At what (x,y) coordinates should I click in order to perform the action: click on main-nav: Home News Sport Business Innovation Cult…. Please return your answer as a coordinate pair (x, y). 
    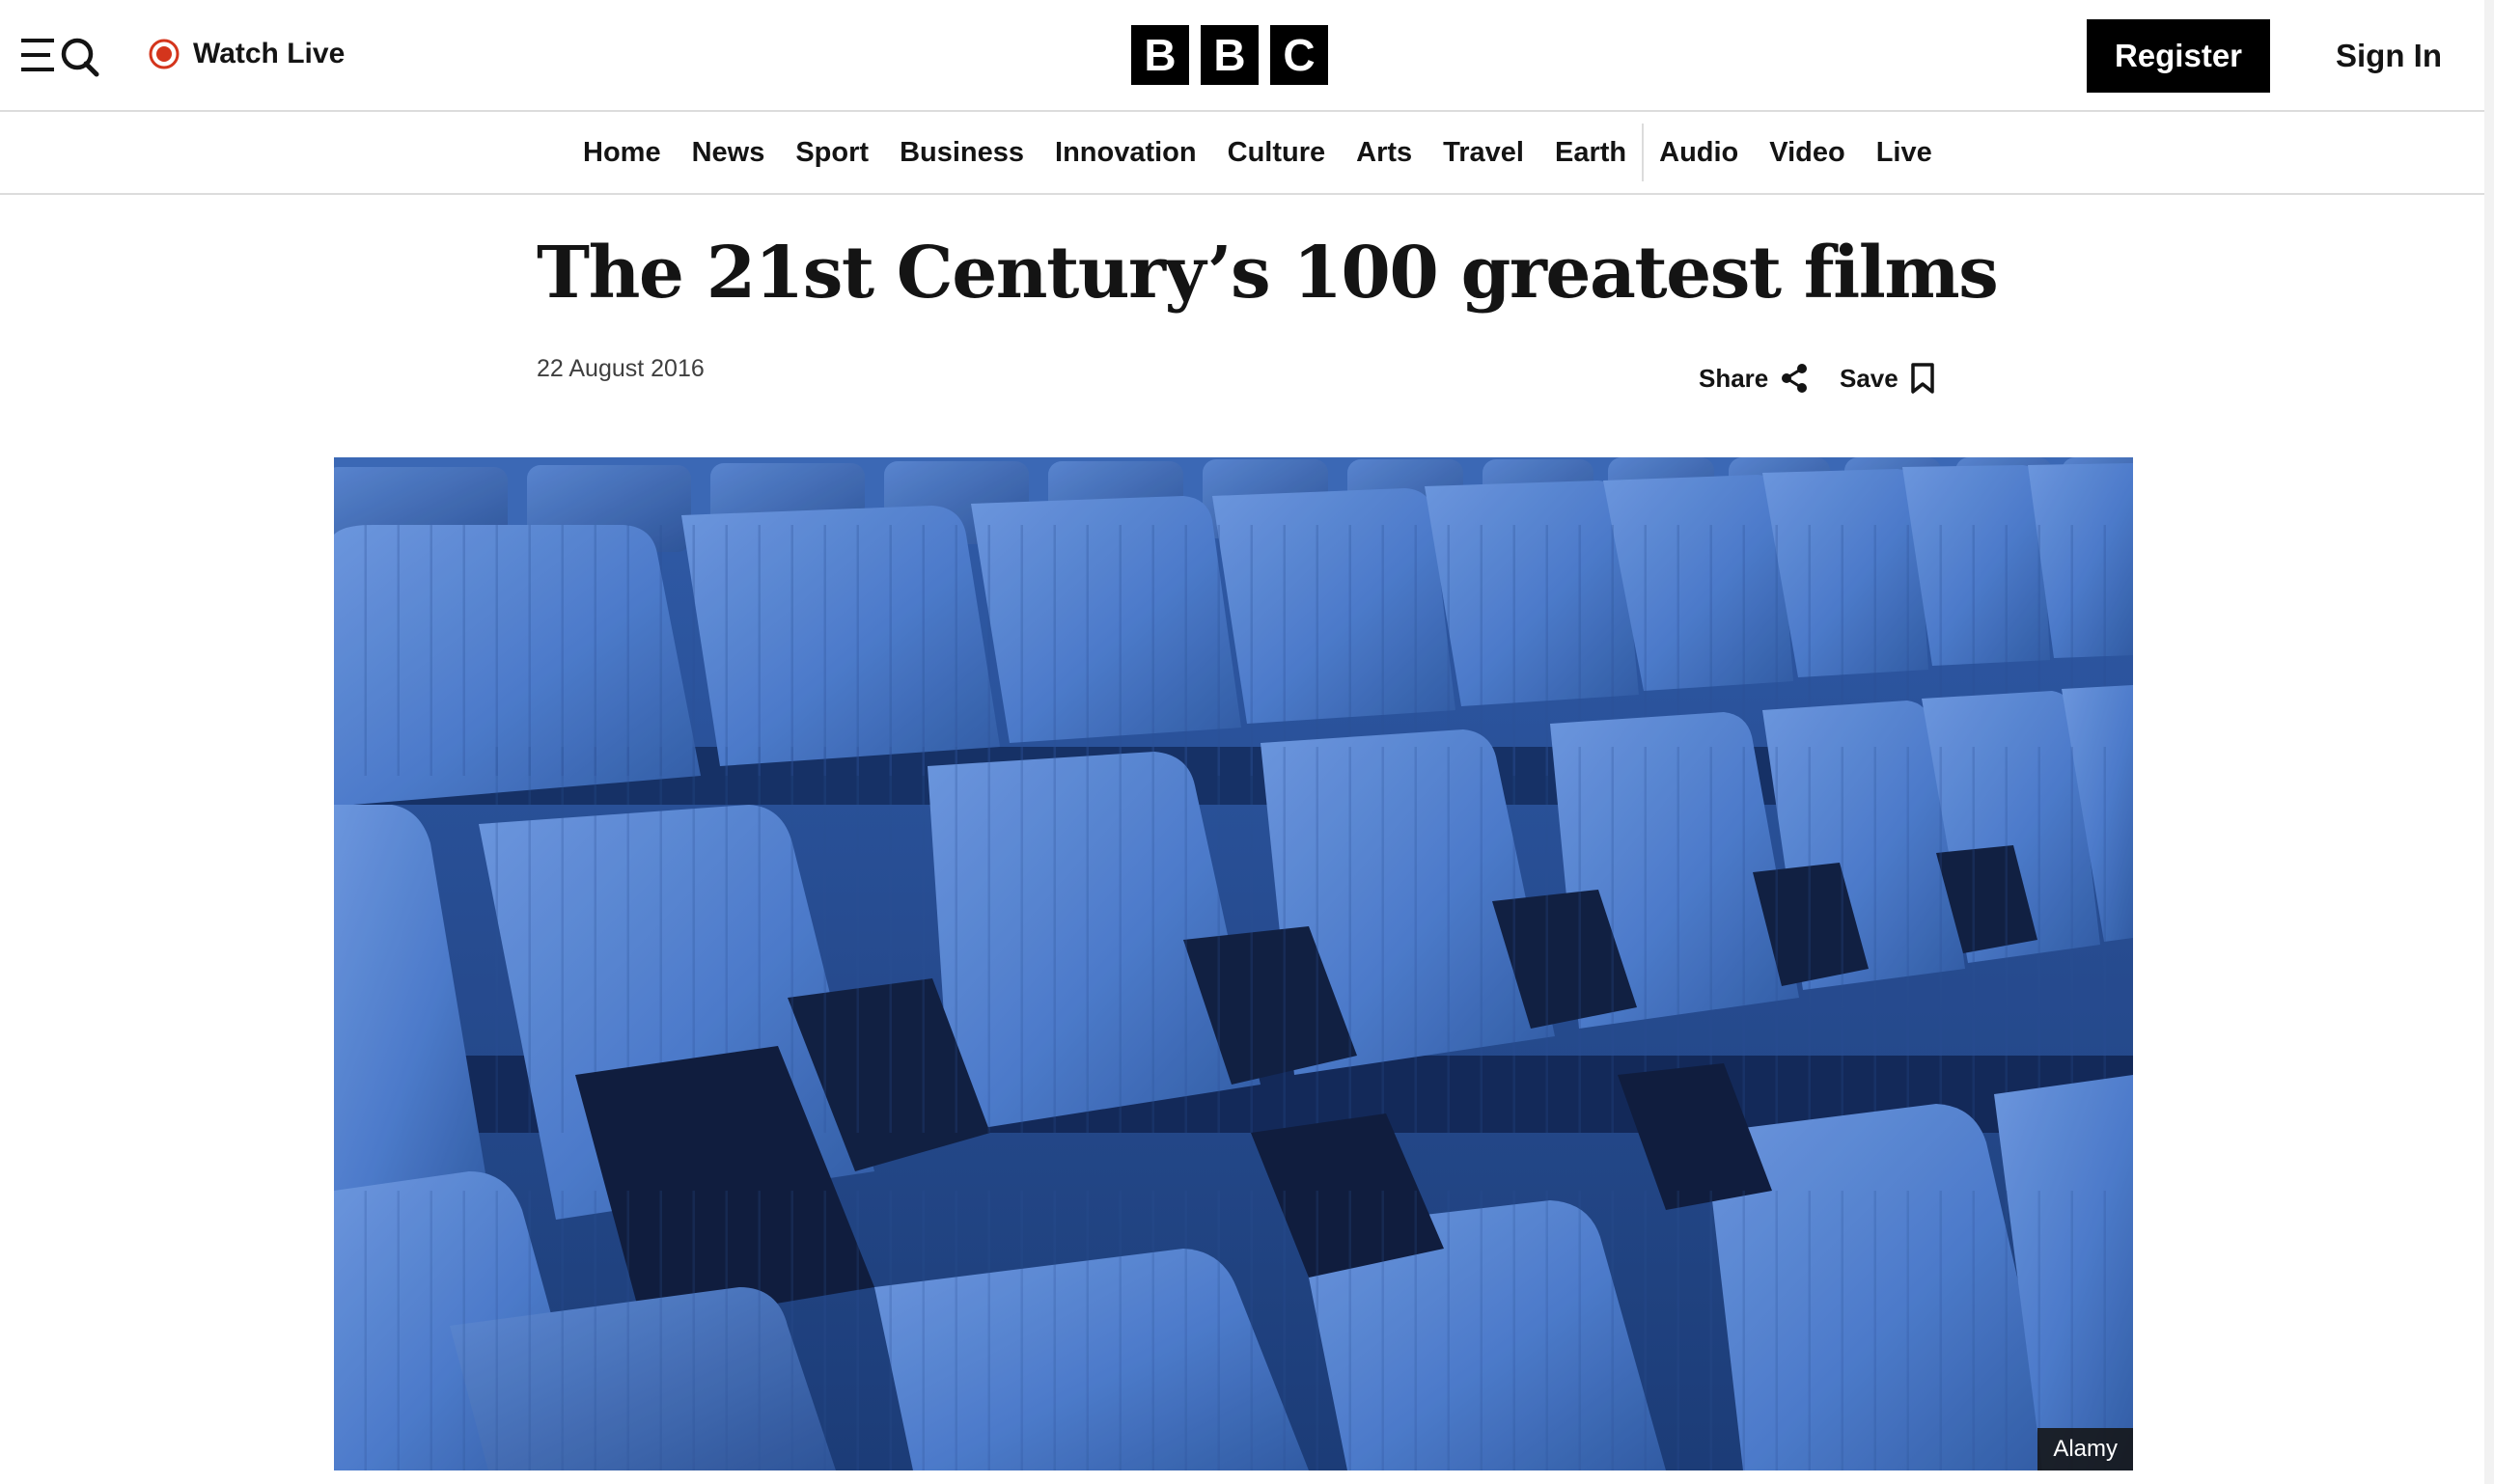
    Looking at the image, I should click on (1247, 153).